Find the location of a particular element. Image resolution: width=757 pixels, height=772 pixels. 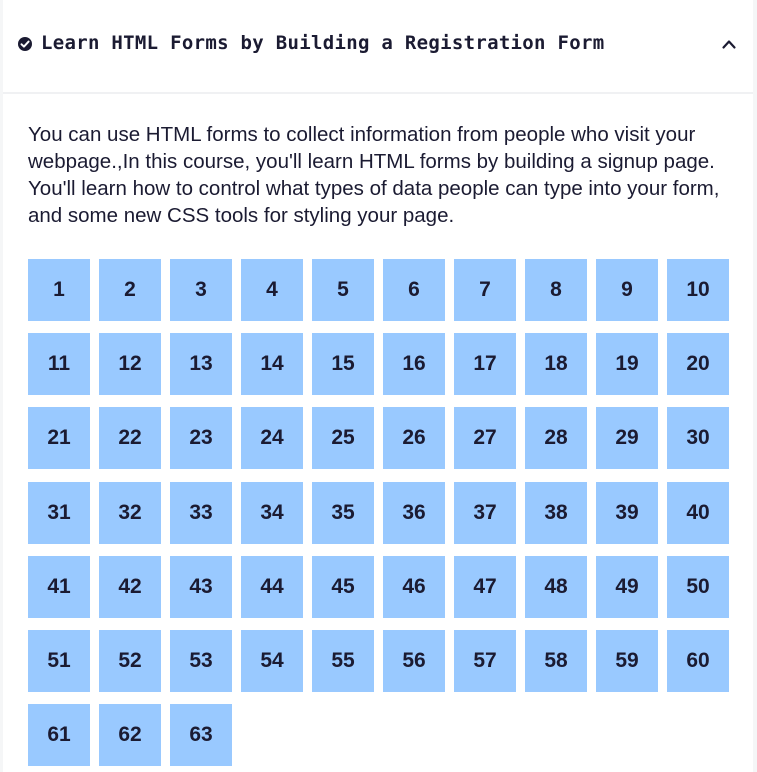

step-button: 2 is located at coordinates (130, 290).